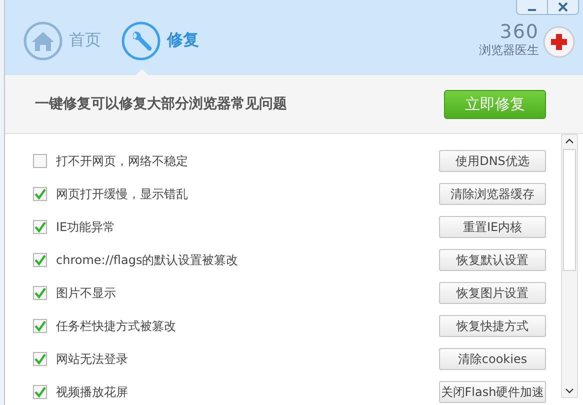 The width and height of the screenshot is (583, 405). What do you see at coordinates (519, 32) in the screenshot?
I see `logo-number: 360` at bounding box center [519, 32].